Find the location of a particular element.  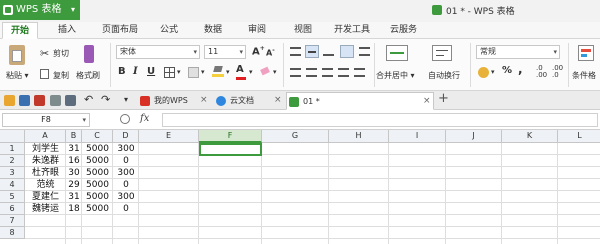

tab-document-01: 01 * × is located at coordinates (360, 101).